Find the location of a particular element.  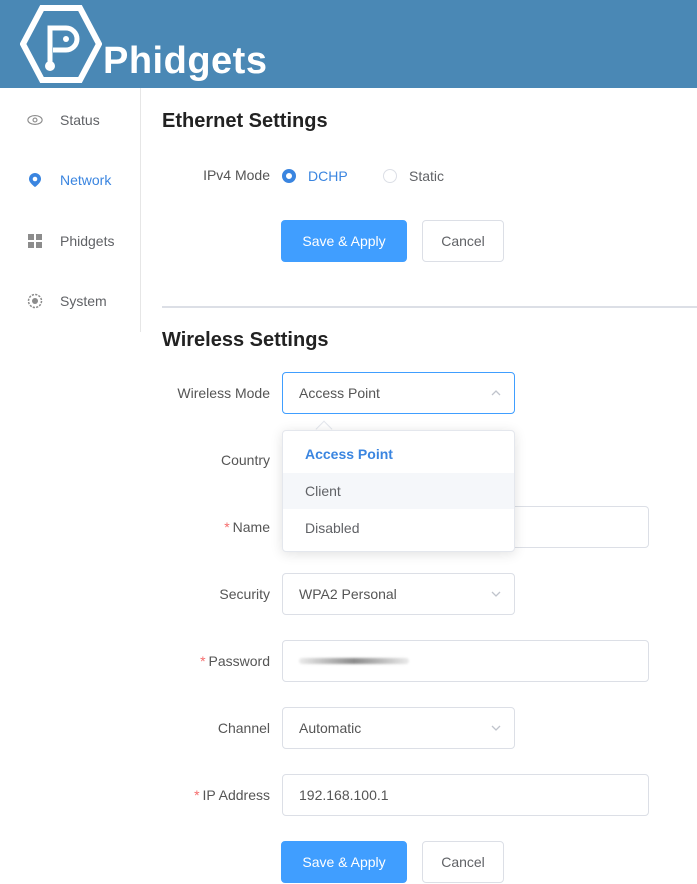

sidebar-item-system: System is located at coordinates (70, 301).